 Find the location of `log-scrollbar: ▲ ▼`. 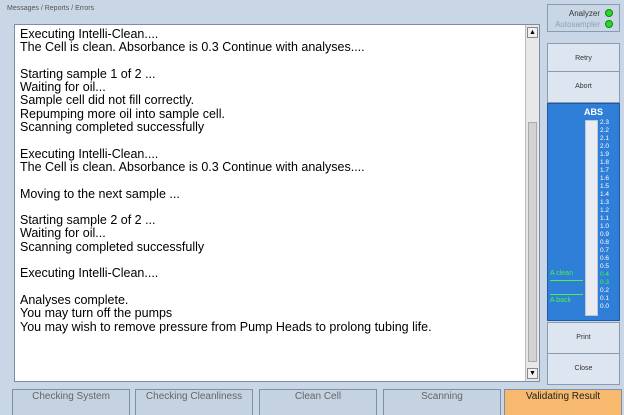

log-scrollbar: ▲ ▼ is located at coordinates (532, 203).